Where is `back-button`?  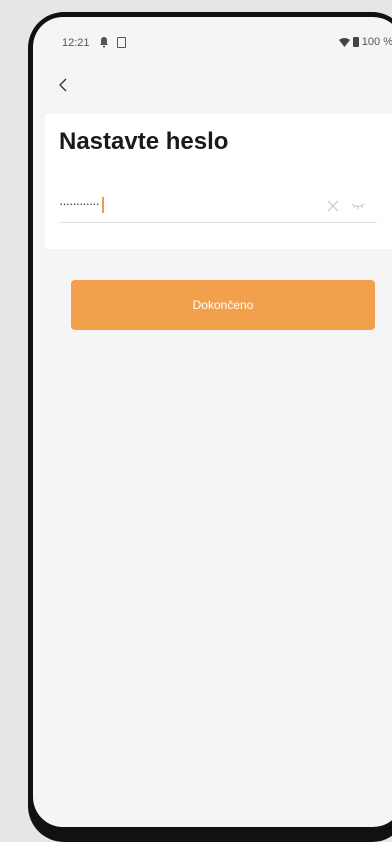 back-button is located at coordinates (63, 85).